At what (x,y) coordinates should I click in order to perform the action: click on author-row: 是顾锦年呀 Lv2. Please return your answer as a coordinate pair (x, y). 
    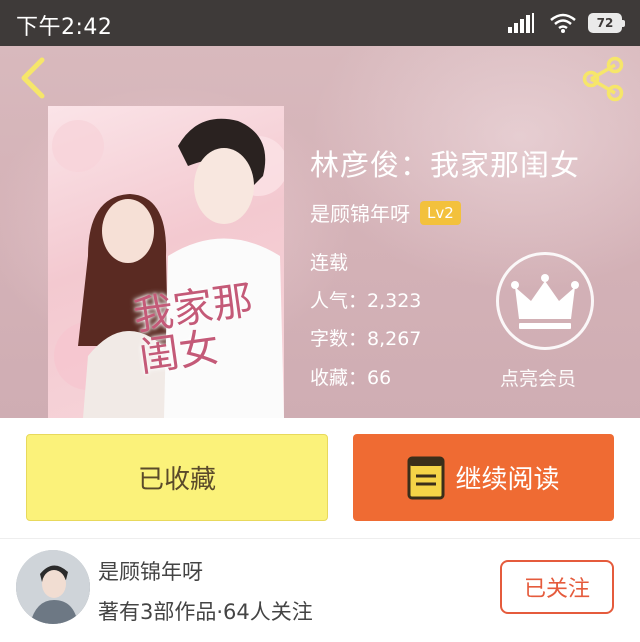
    Looking at the image, I should click on (385, 212).